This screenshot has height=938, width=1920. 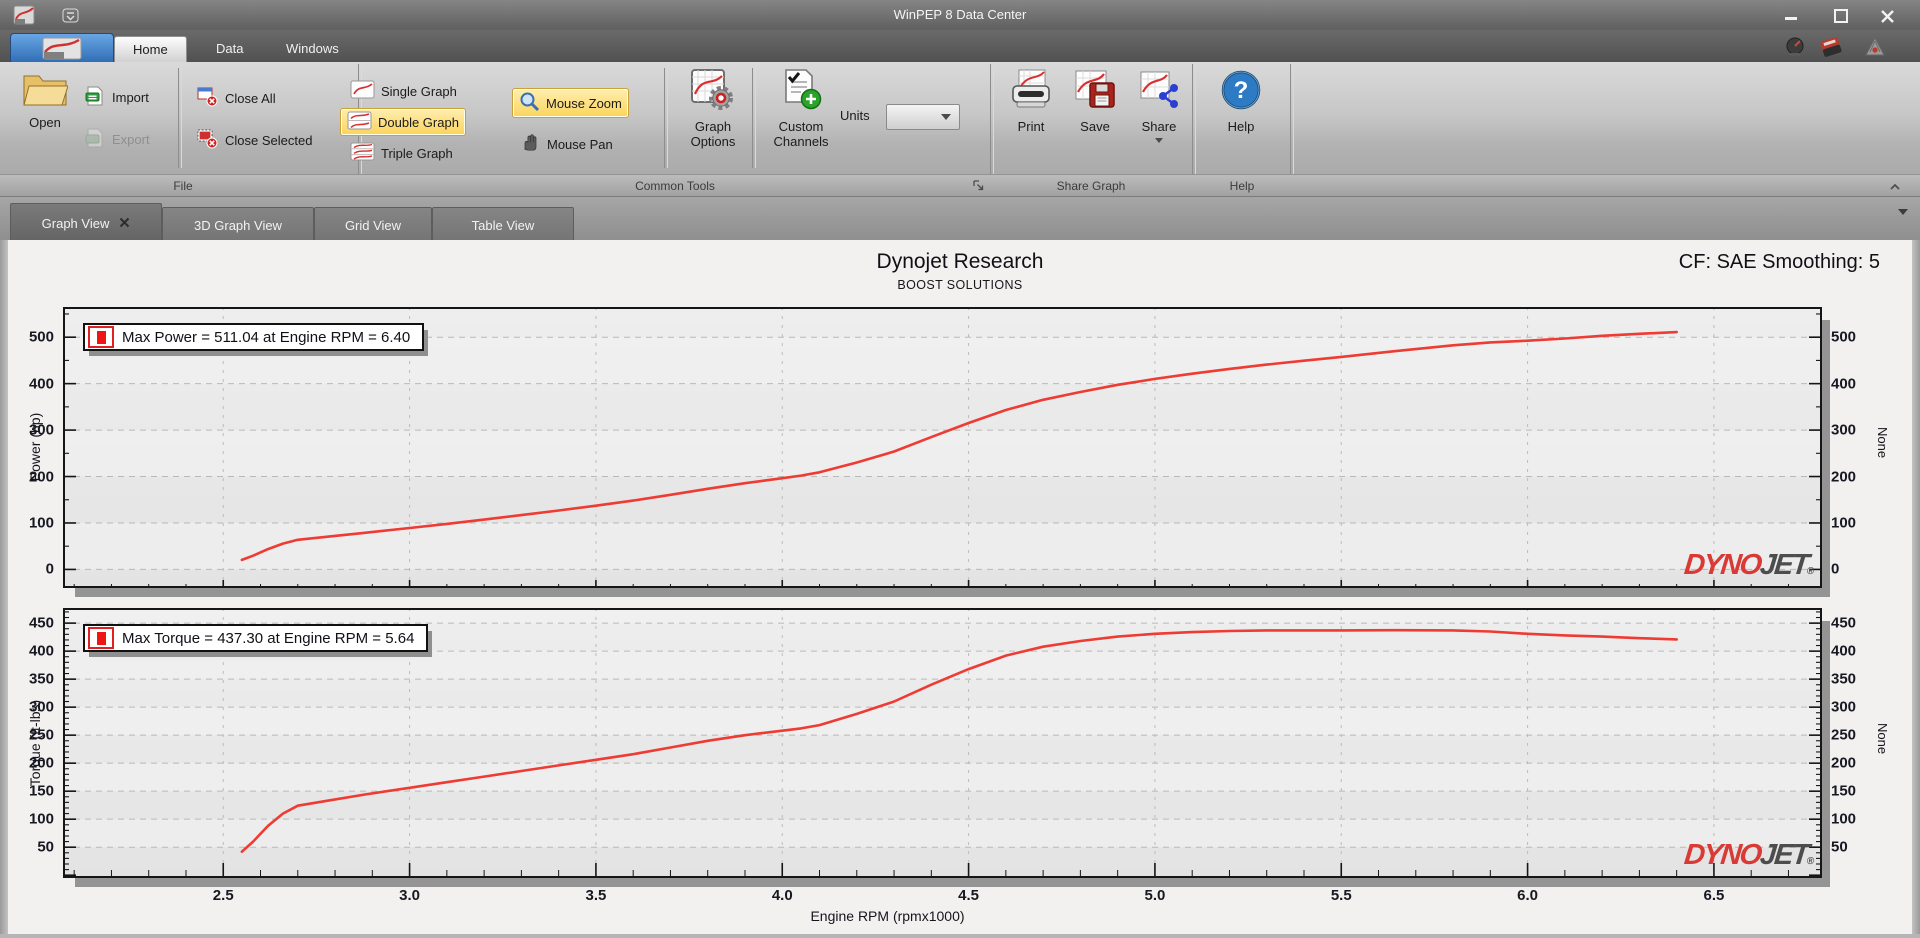 What do you see at coordinates (855, 115) in the screenshot?
I see `units-label: Units` at bounding box center [855, 115].